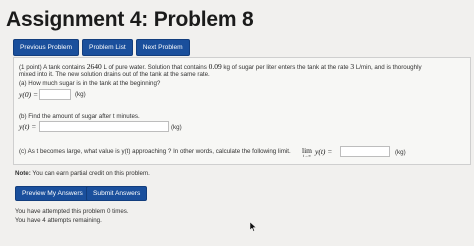 Image resolution: width=474 pixels, height=246 pixels. I want to click on tank-volume: 2640, so click(94, 66).